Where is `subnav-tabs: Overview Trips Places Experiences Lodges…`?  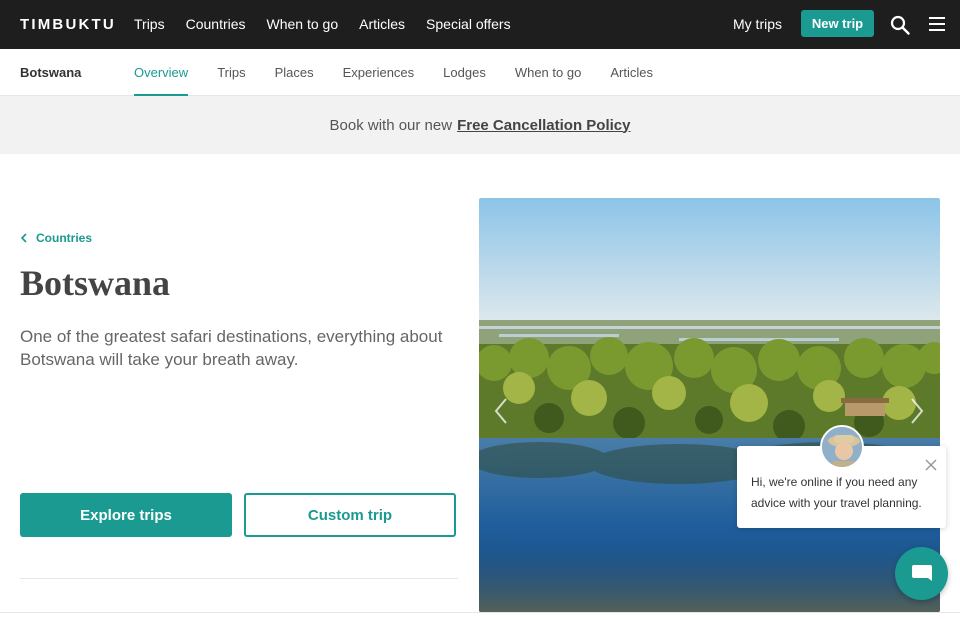
subnav-tabs: Overview Trips Places Experiences Lodges… is located at coordinates (408, 72).